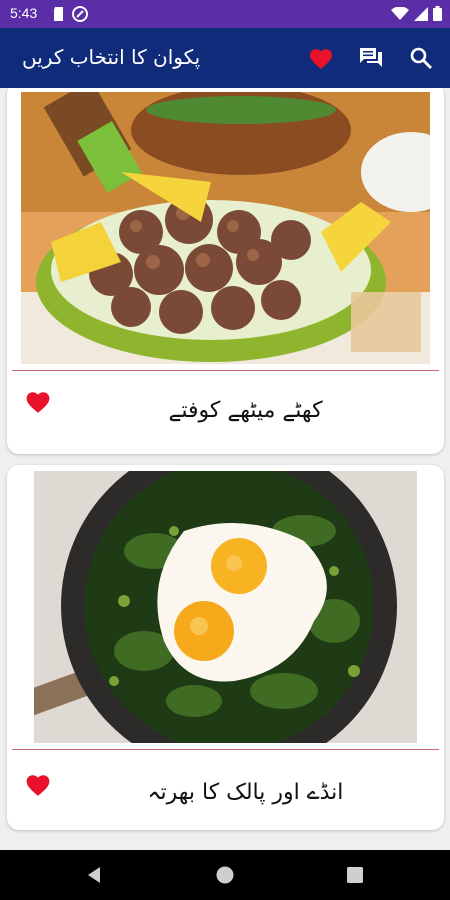  What do you see at coordinates (355, 875) in the screenshot?
I see `recents-icon` at bounding box center [355, 875].